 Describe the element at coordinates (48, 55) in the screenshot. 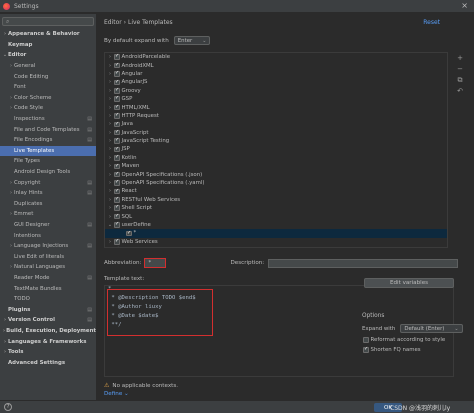

I see `sidebar-item-editor: ⌄ Editor` at that location.